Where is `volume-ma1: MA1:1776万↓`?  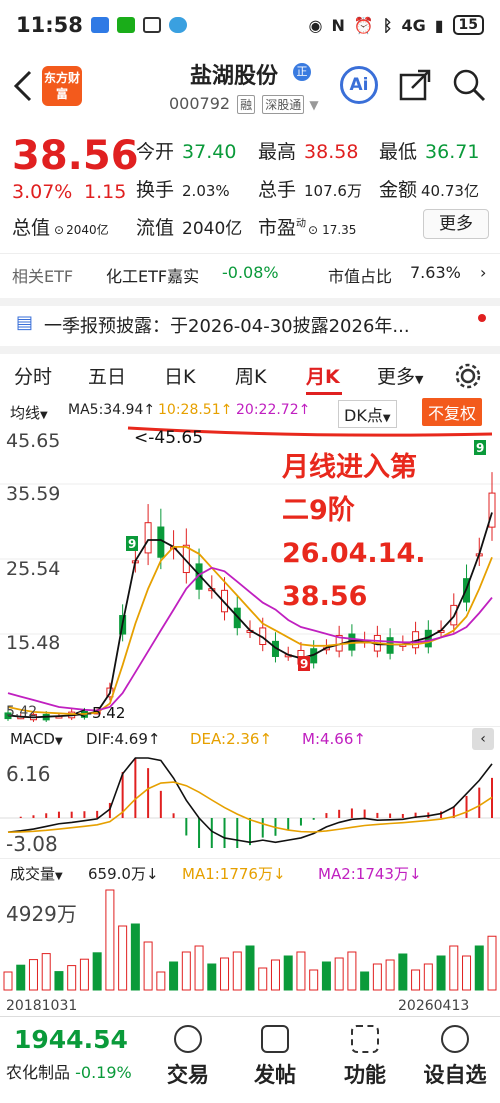
volume-ma1: MA1:1776万↓ is located at coordinates (234, 874).